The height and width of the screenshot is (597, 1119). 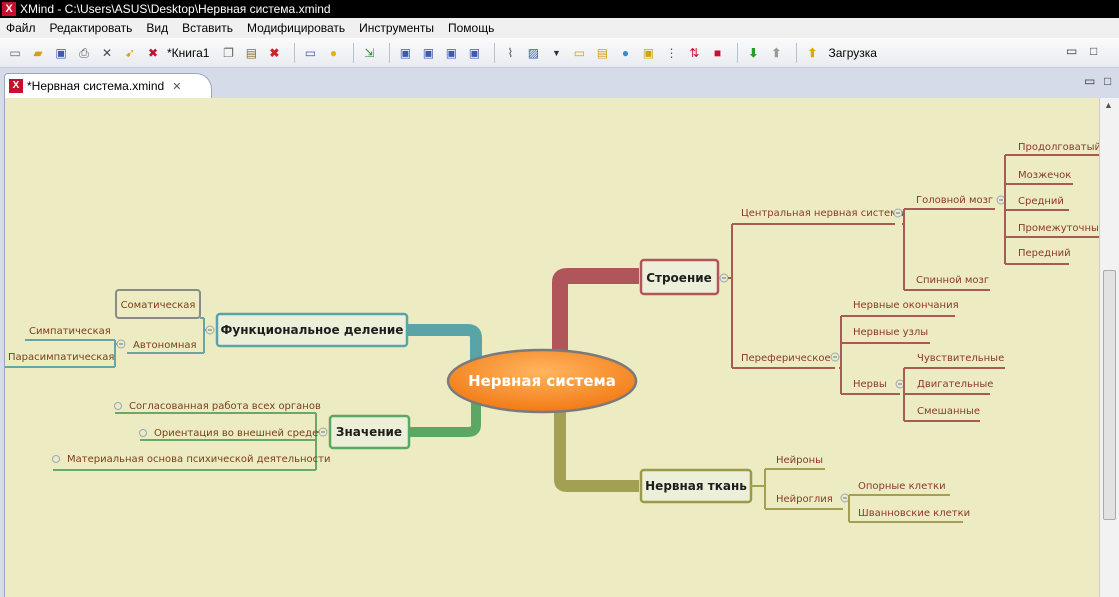 What do you see at coordinates (776, 53) in the screenshot?
I see `upload-arrow-gray-icon: ⬆` at bounding box center [776, 53].